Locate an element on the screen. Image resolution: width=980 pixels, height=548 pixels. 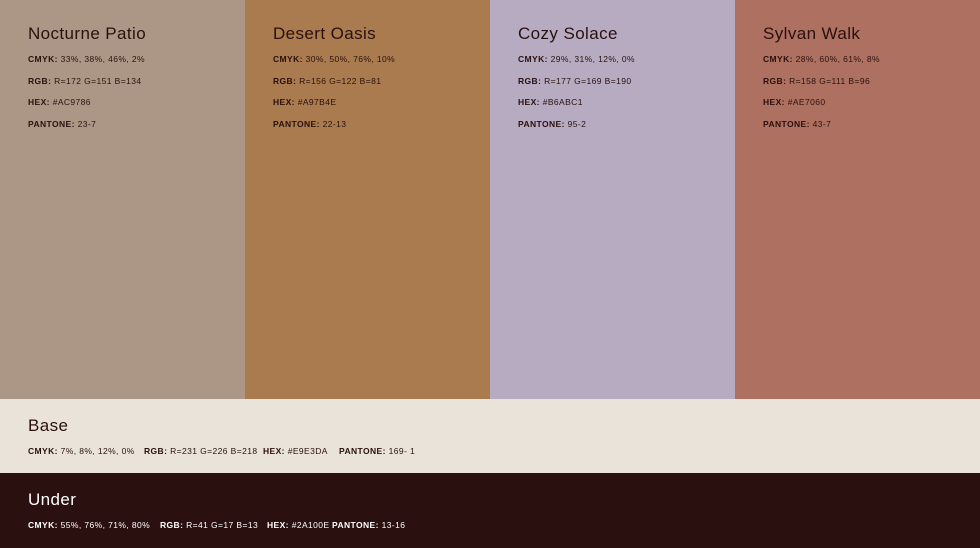
cmyk-spec: CMYK: 29%, 31%, 12%, 0% is located at coordinates (626, 59).